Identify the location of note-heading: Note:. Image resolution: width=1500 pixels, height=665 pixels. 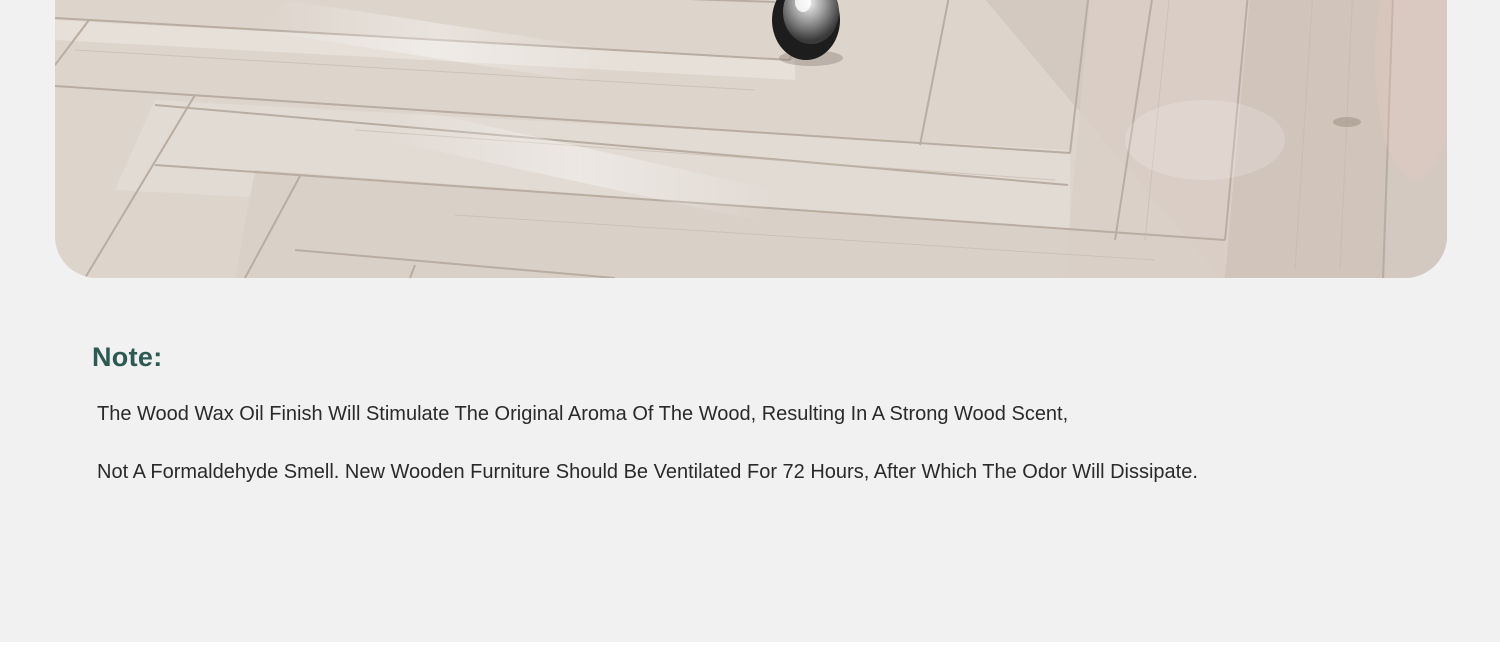
(127, 357).